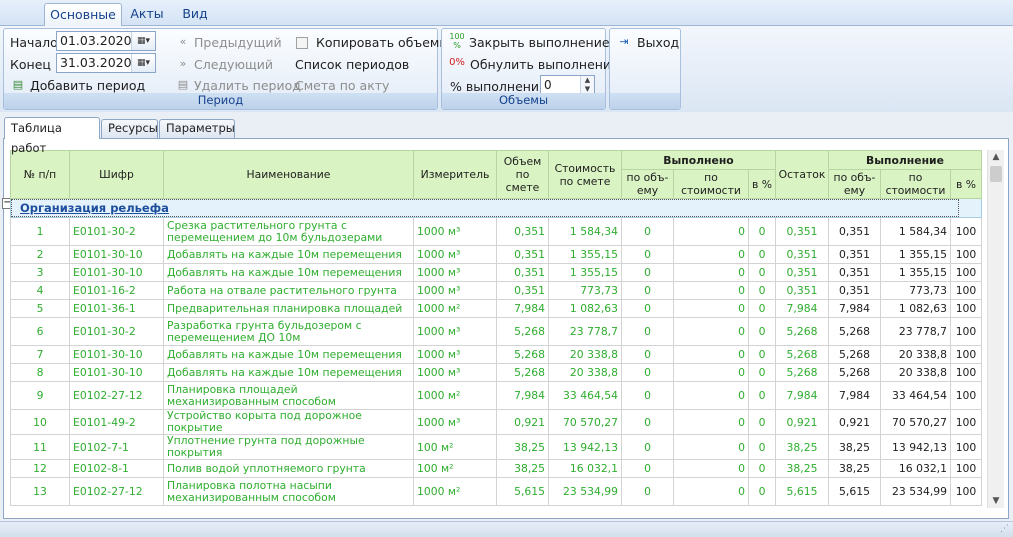 The image size is (1013, 537). I want to click on add-period-button: Добавить период, so click(87, 85).